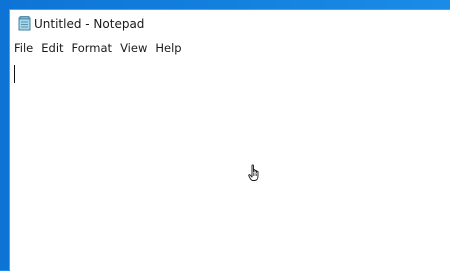 Image resolution: width=450 pixels, height=271 pixels. What do you see at coordinates (168, 48) in the screenshot?
I see `menu-help: Help` at bounding box center [168, 48].